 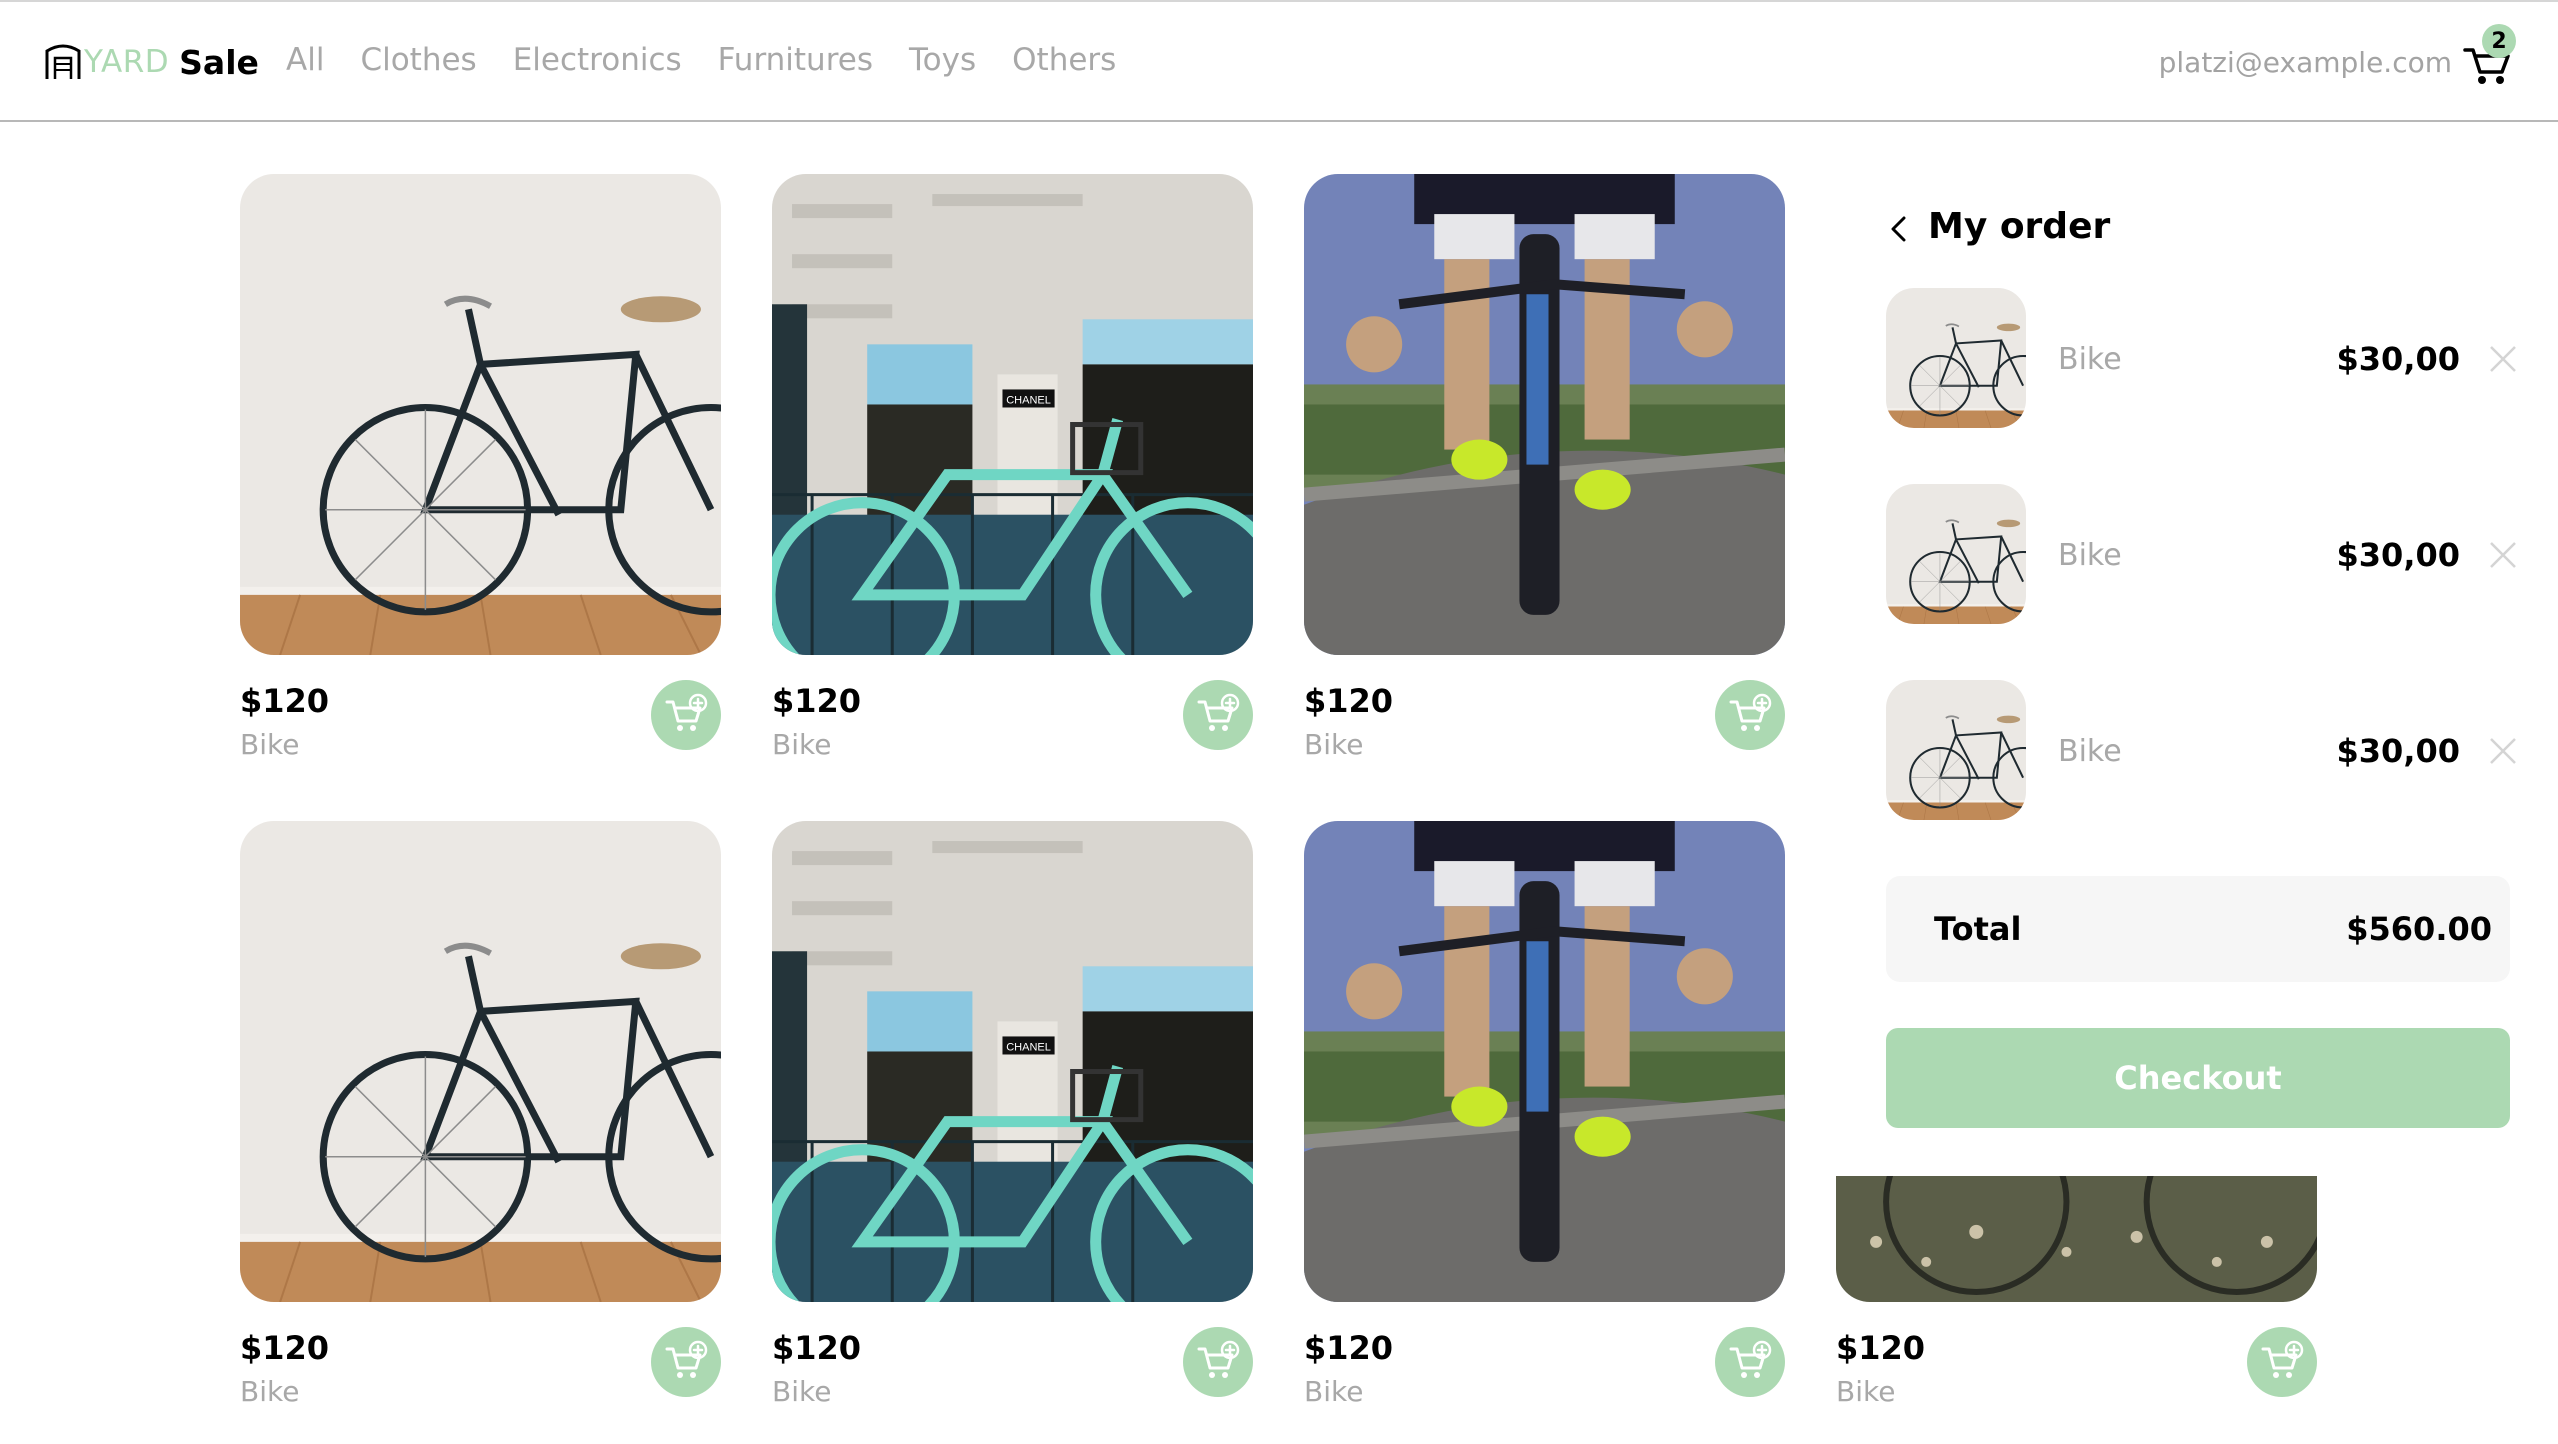 What do you see at coordinates (127, 62) in the screenshot?
I see `logo-word-yard: YARD` at bounding box center [127, 62].